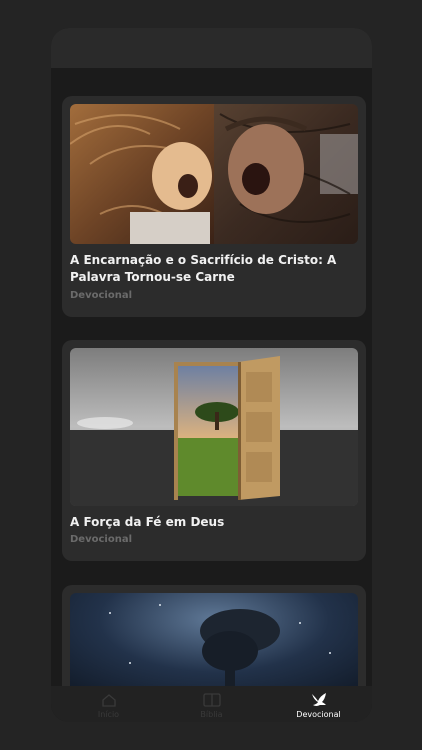 Image resolution: width=422 pixels, height=750 pixels. I want to click on dove-icon, so click(318, 699).